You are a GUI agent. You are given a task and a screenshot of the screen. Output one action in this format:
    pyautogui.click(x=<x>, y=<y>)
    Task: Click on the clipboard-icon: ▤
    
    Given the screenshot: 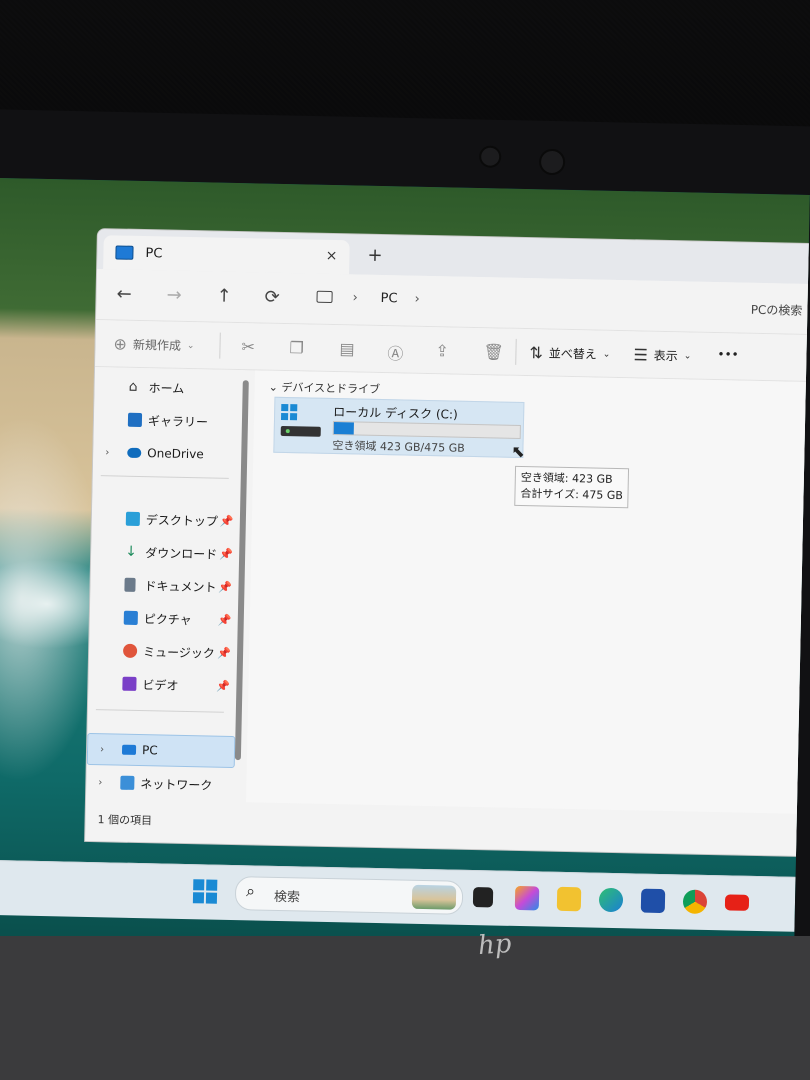 What is the action you would take?
    pyautogui.click(x=347, y=349)
    